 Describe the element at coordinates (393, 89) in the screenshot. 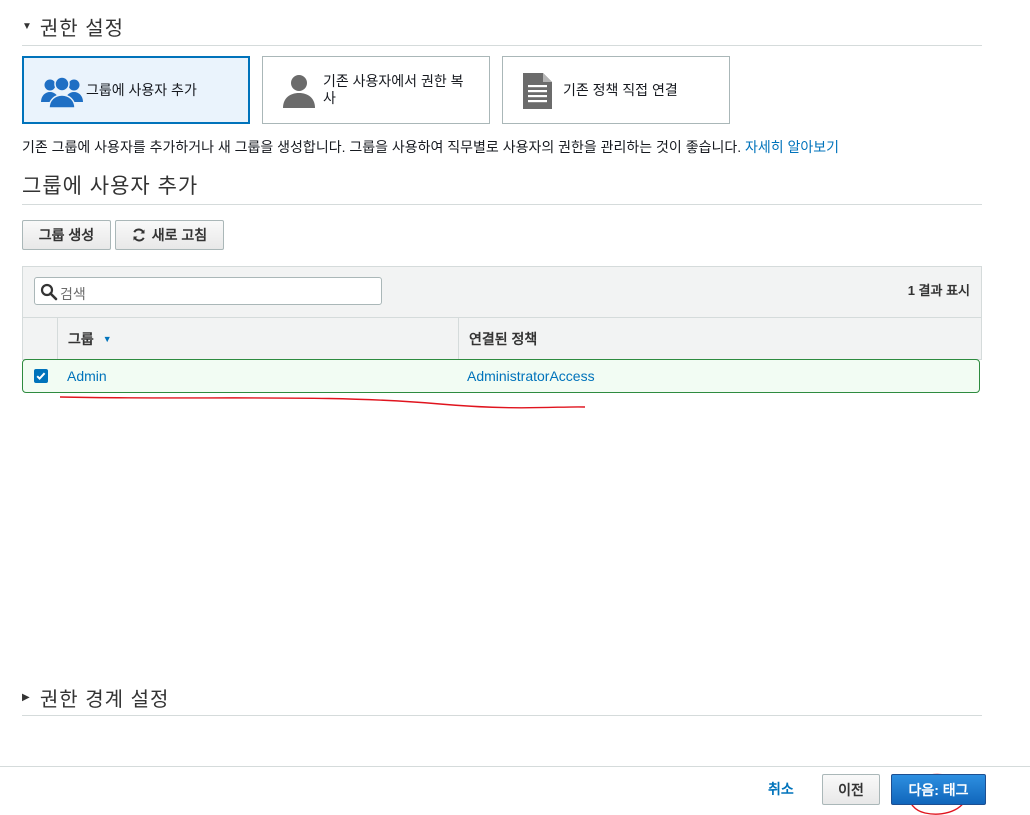

I see `option-label: 기존 사용자에서 권한 복사` at that location.